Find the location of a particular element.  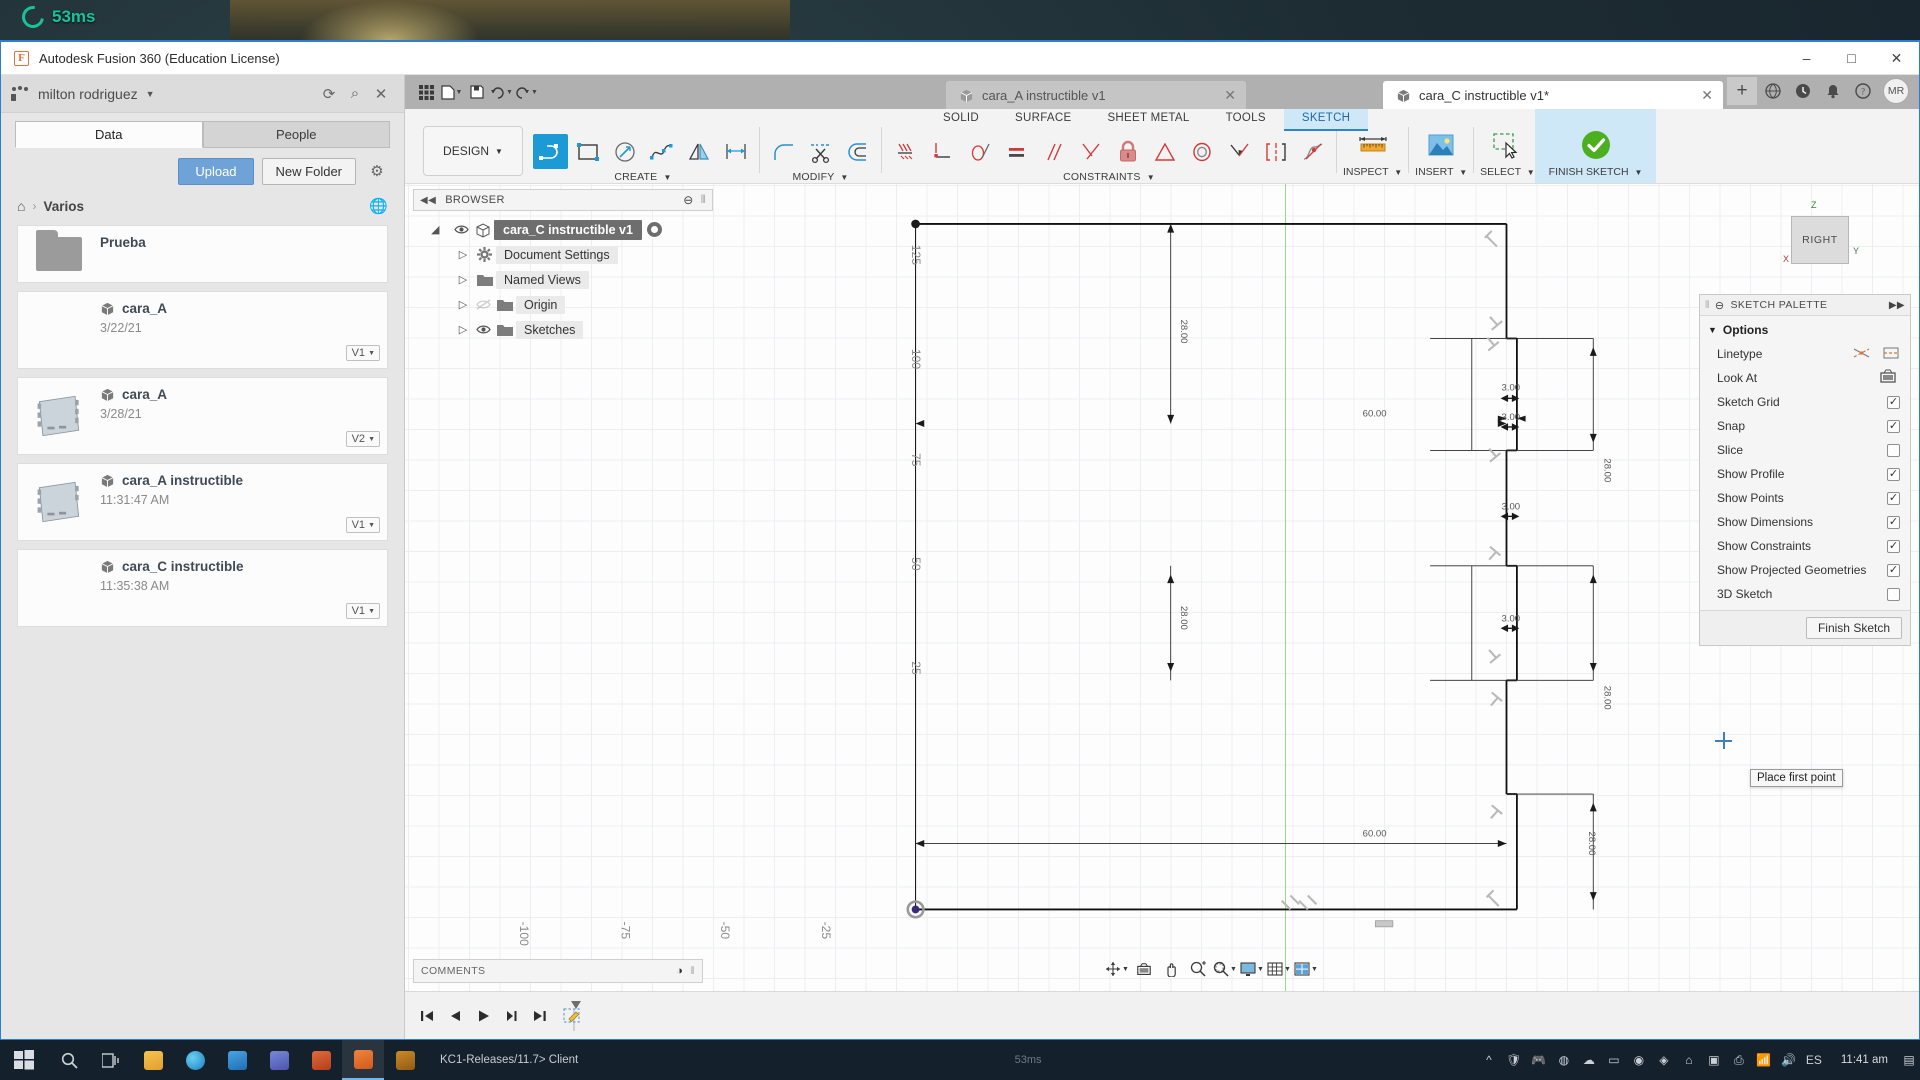

close-button: ✕ is located at coordinates (1896, 58).